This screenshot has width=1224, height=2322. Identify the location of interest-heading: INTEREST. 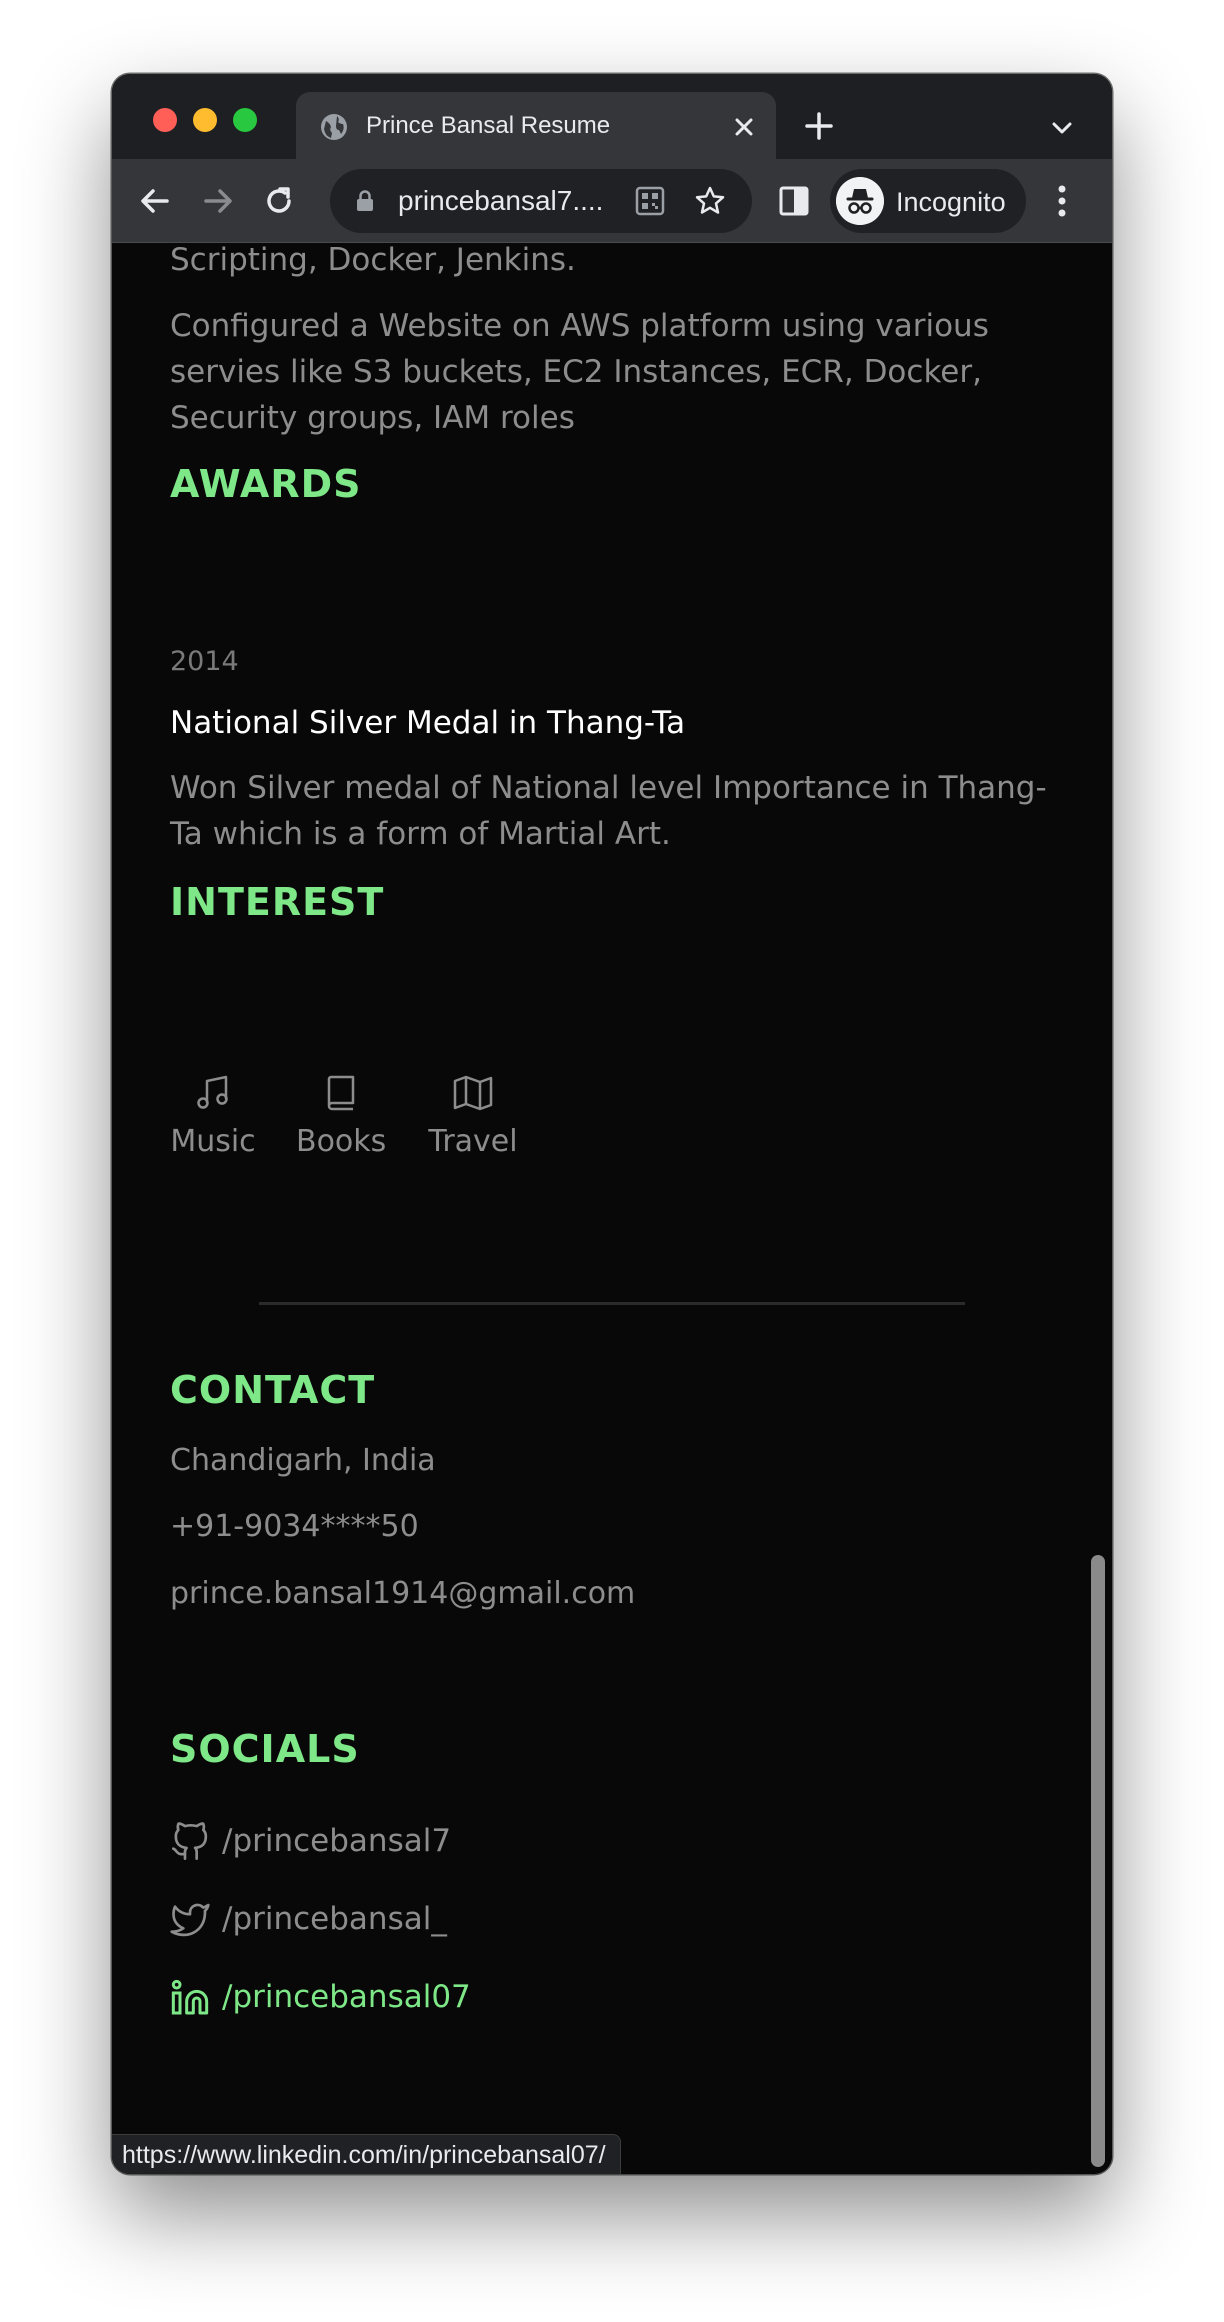
(277, 902).